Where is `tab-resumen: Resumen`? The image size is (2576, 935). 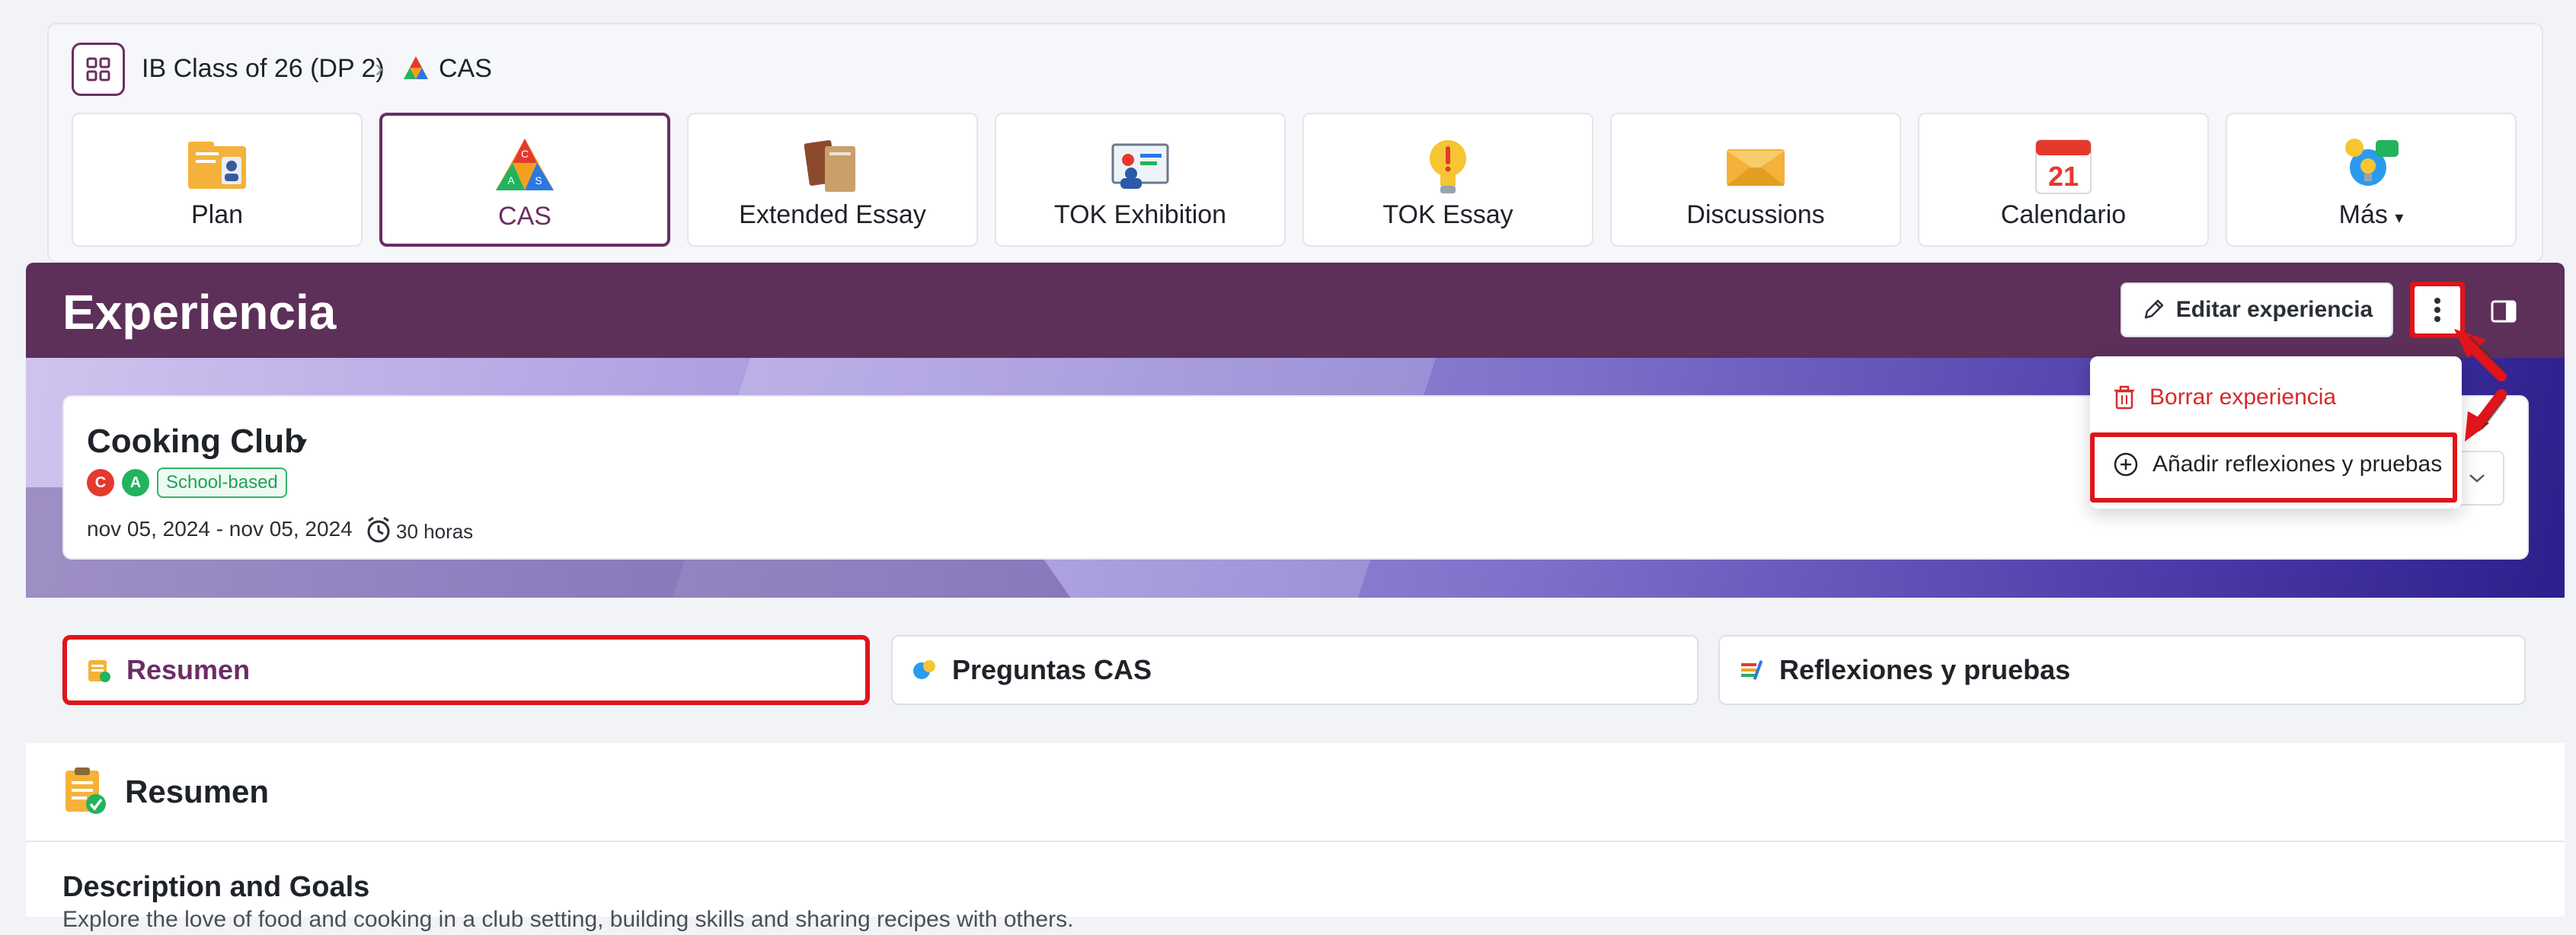 tab-resumen: Resumen is located at coordinates (466, 670).